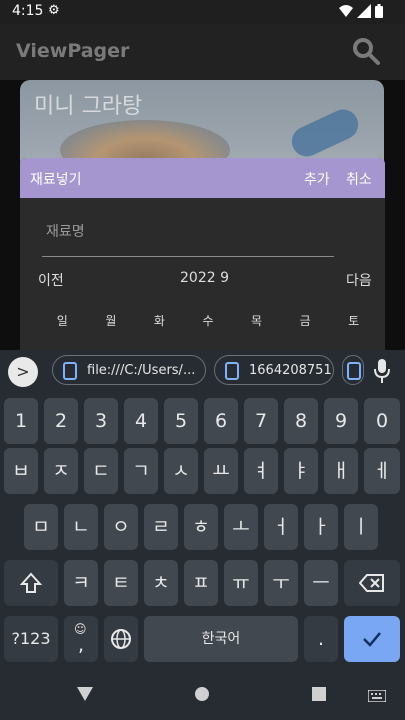 The width and height of the screenshot is (405, 720). Describe the element at coordinates (31, 639) in the screenshot. I see `symbols-key: ?123` at that location.